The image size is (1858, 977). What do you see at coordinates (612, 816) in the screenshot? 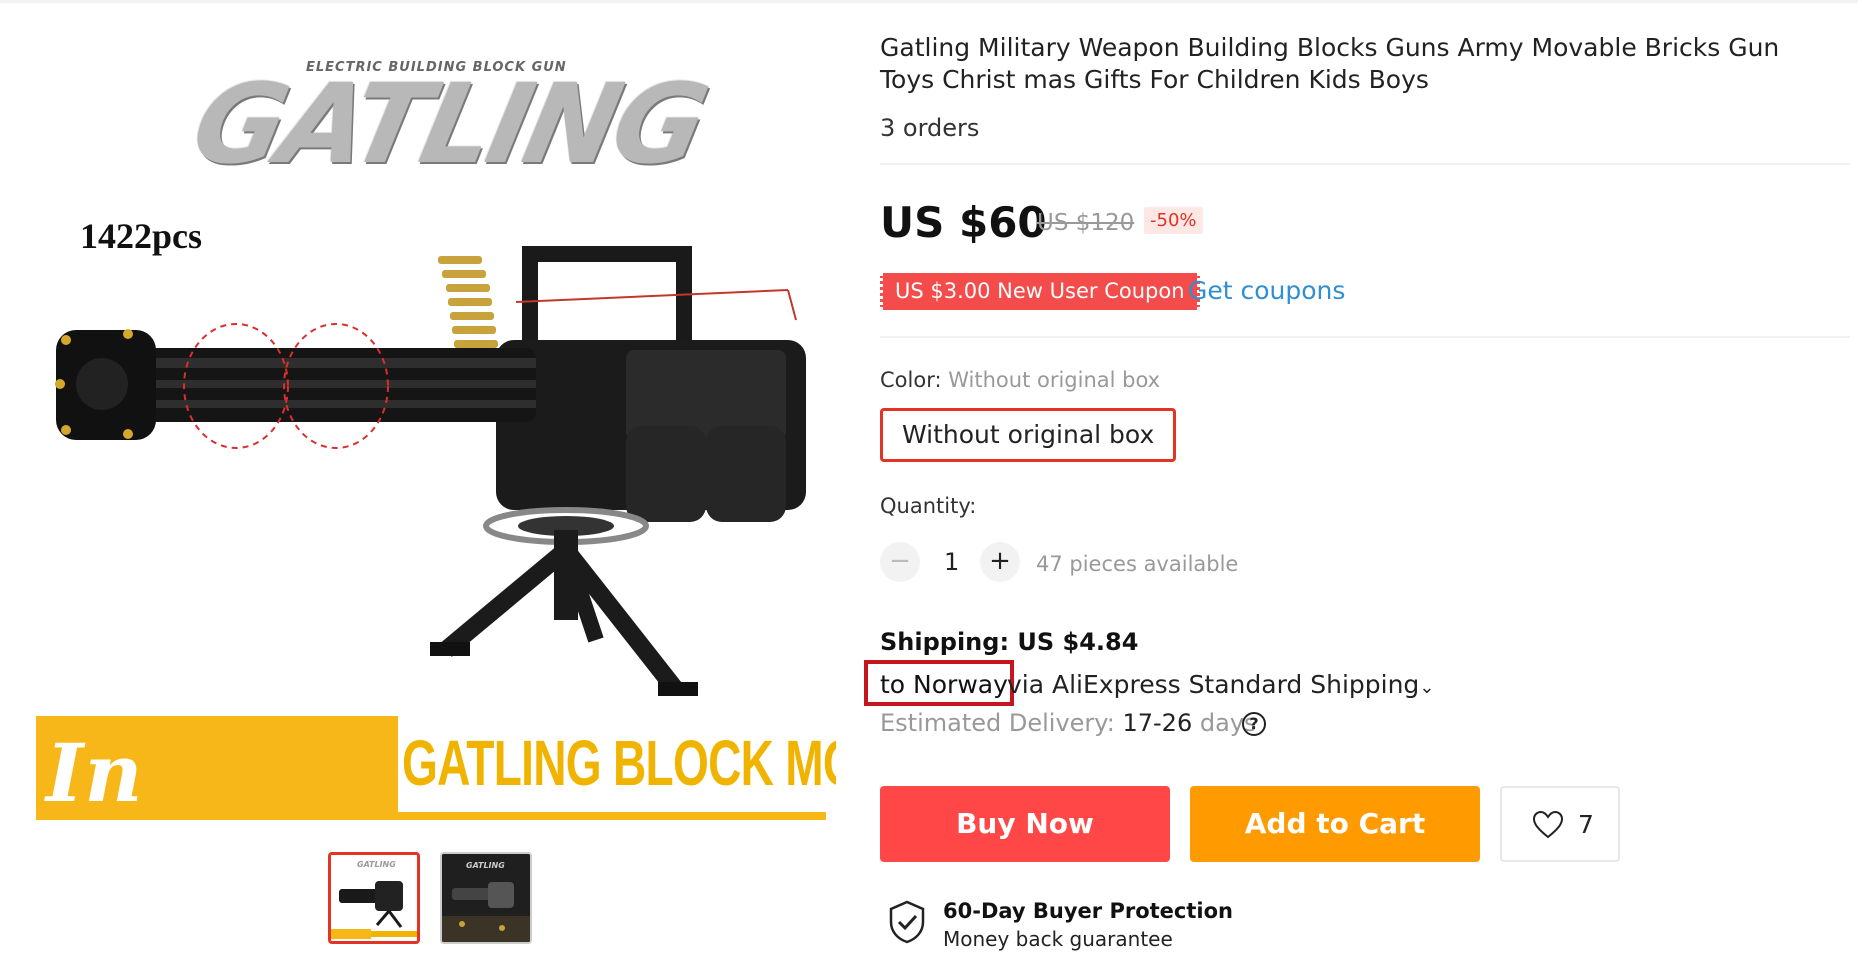
I see `banner-underline` at bounding box center [612, 816].